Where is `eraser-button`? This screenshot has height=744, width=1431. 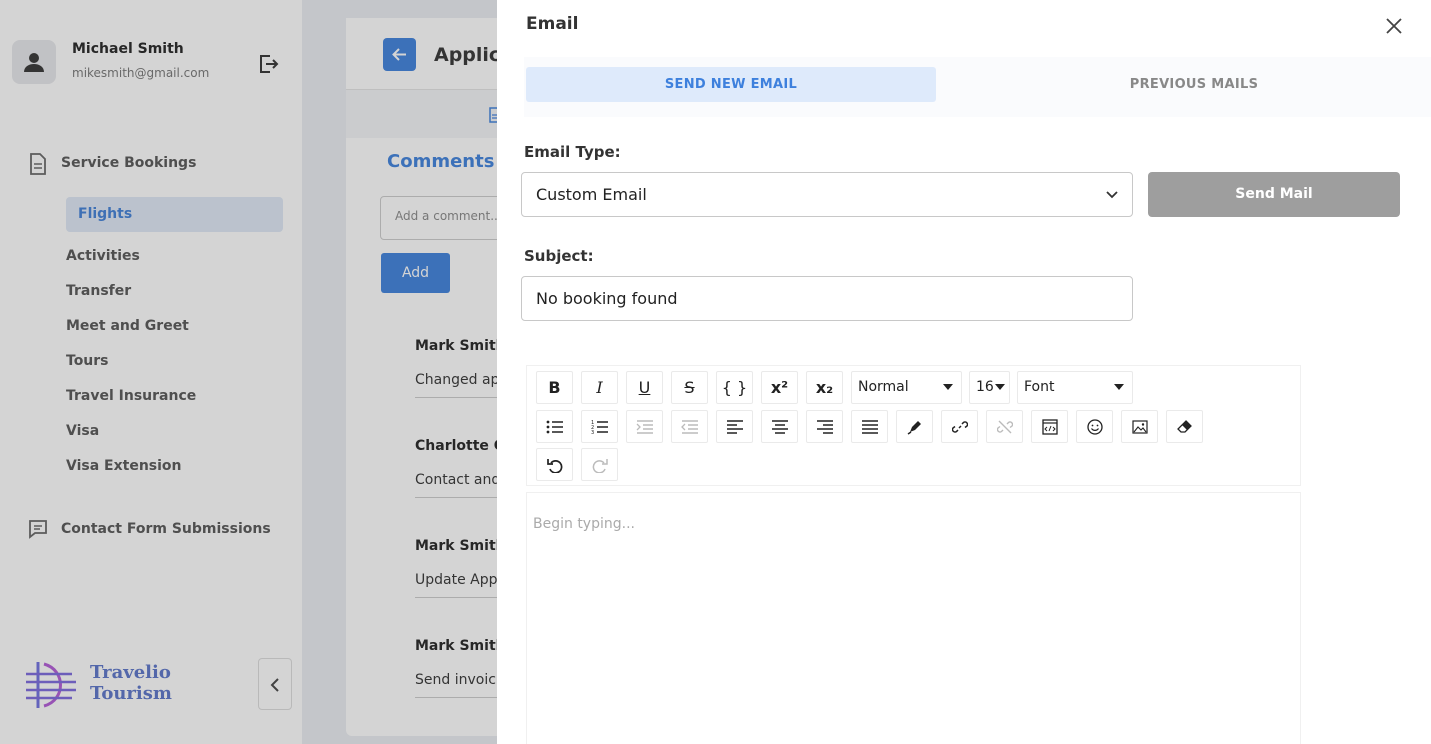 eraser-button is located at coordinates (1184, 426).